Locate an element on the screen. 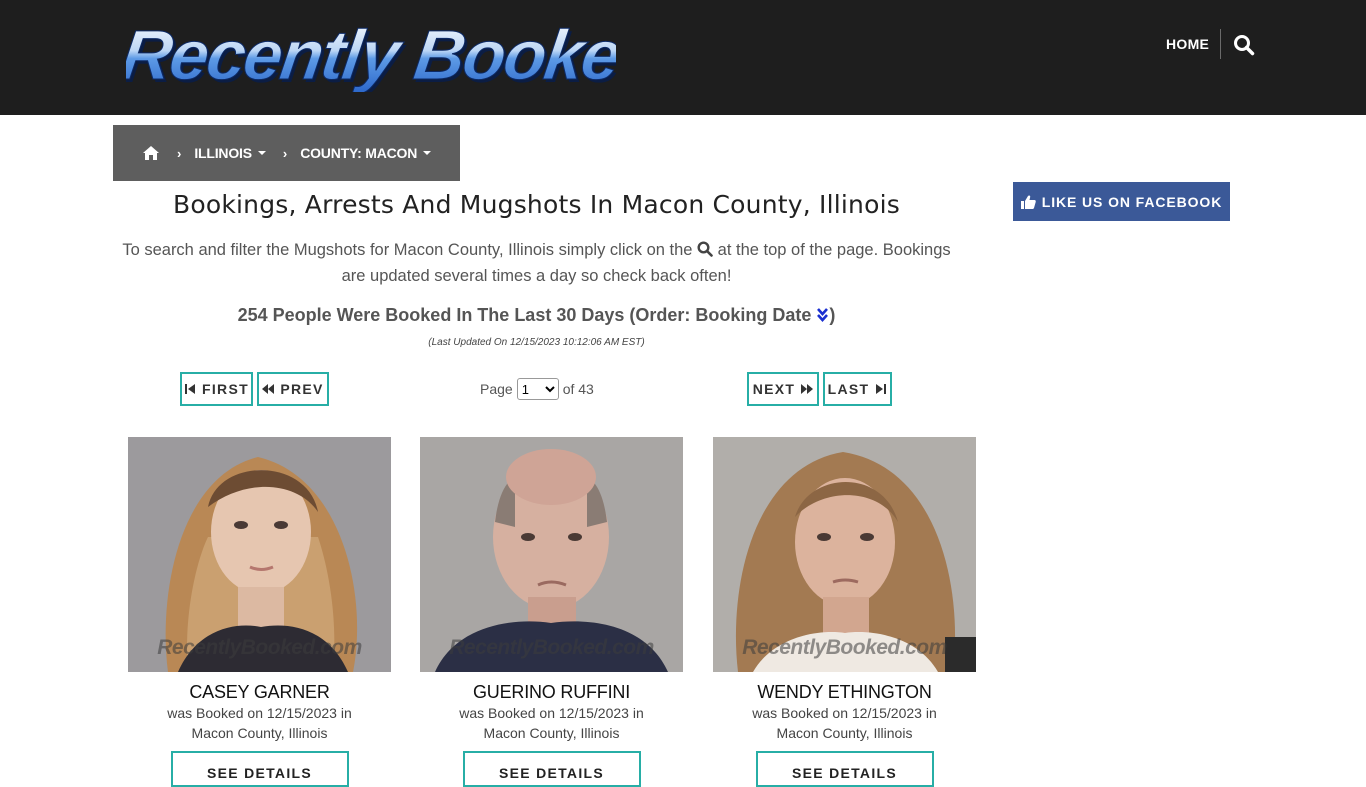 This screenshot has width=1366, height=787. first-page-button: FIRST is located at coordinates (216, 389).